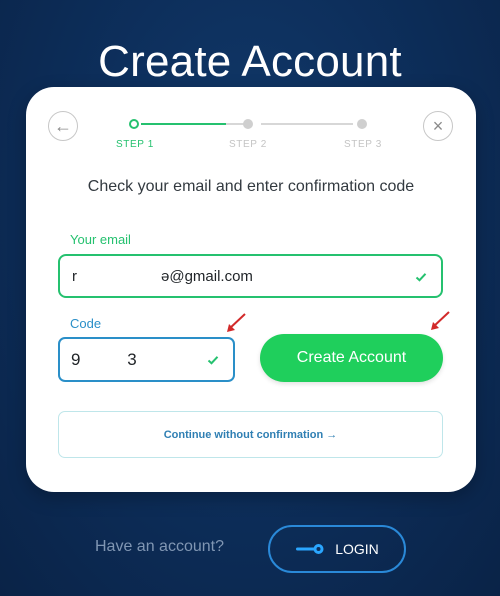 The image size is (500, 596). Describe the element at coordinates (362, 124) in the screenshot. I see `step-3-dot` at that location.